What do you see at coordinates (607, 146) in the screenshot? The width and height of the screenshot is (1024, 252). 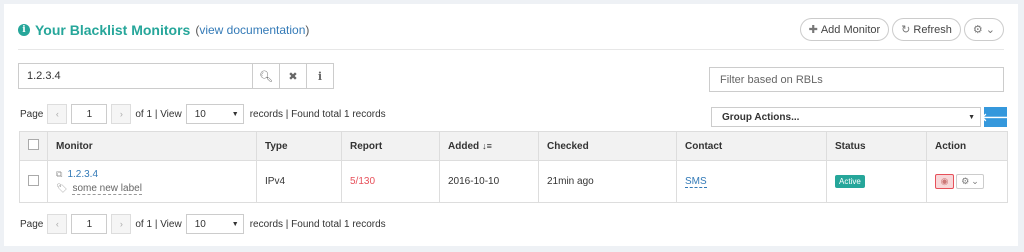 I see `col-checked: Checked` at bounding box center [607, 146].